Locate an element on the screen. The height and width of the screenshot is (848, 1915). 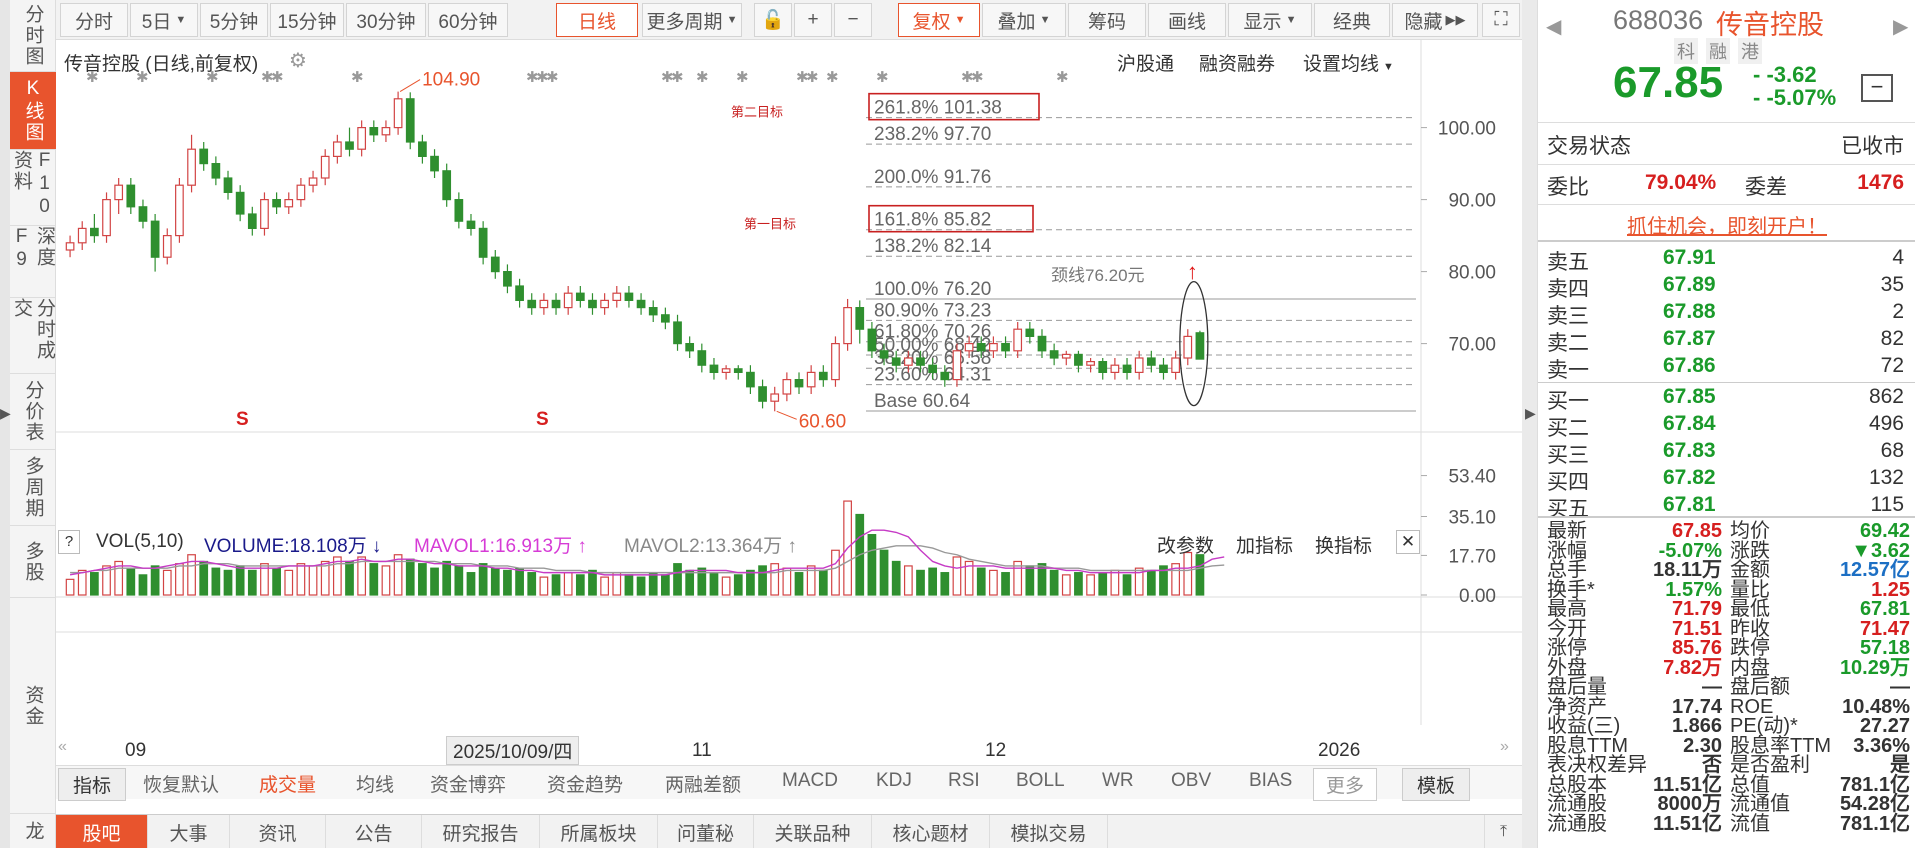
period-intraday: 分时 is located at coordinates (94, 20).